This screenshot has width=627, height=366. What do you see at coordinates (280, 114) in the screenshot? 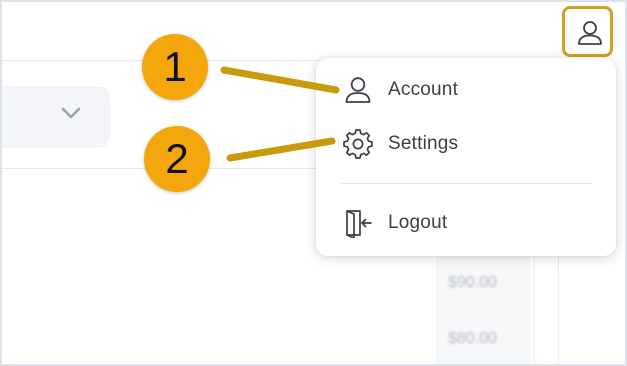
I see `callout-connectors` at bounding box center [280, 114].